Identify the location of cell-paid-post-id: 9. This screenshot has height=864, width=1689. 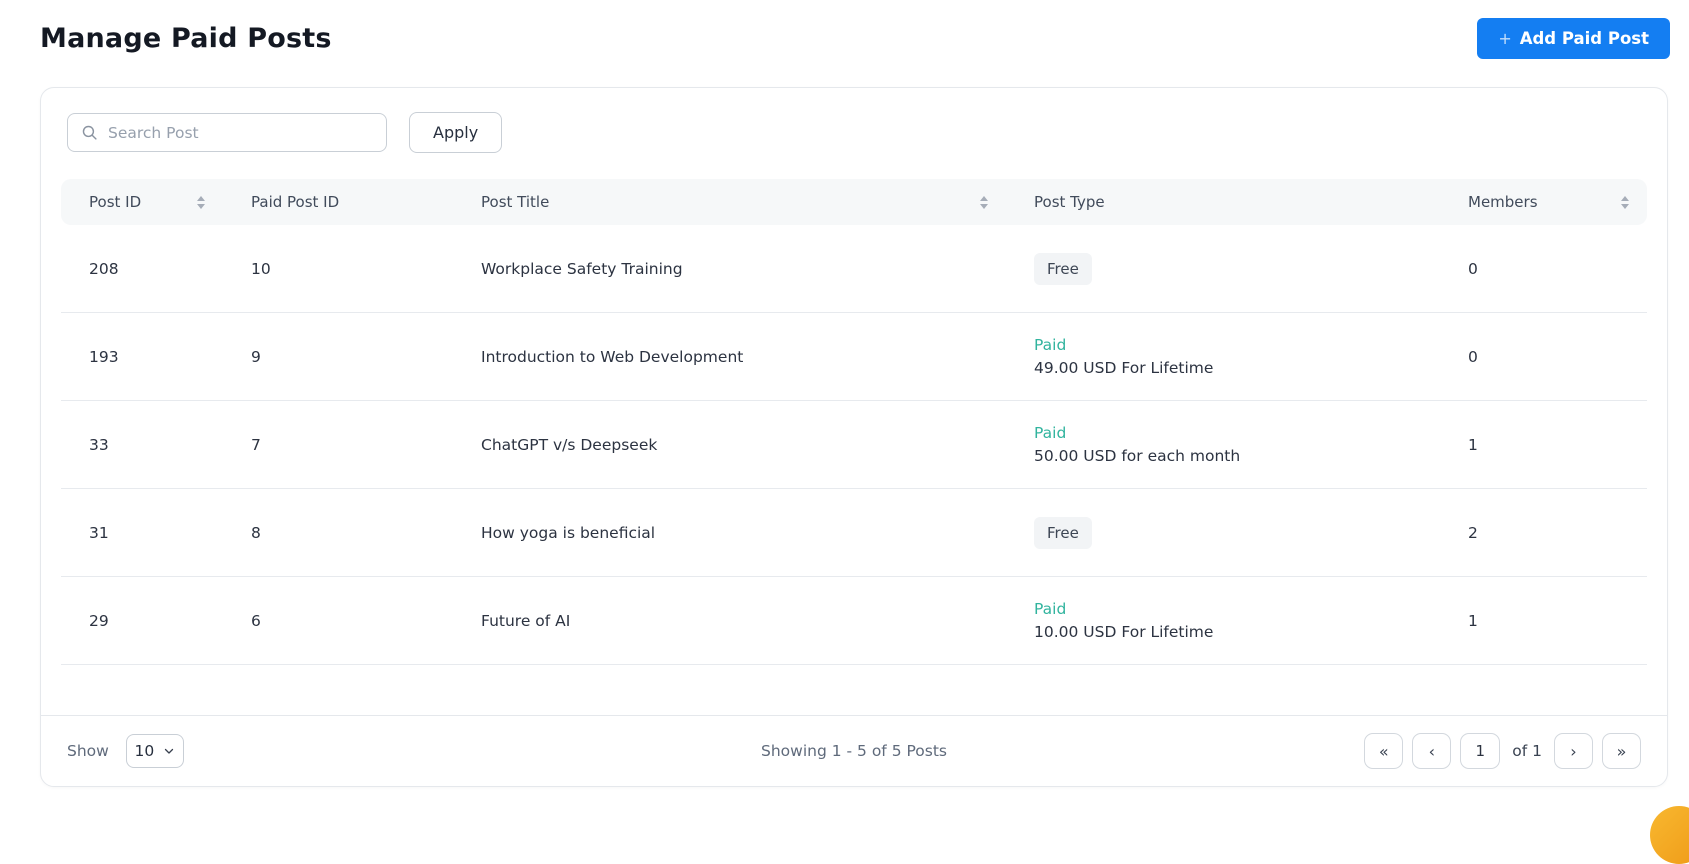
(256, 356).